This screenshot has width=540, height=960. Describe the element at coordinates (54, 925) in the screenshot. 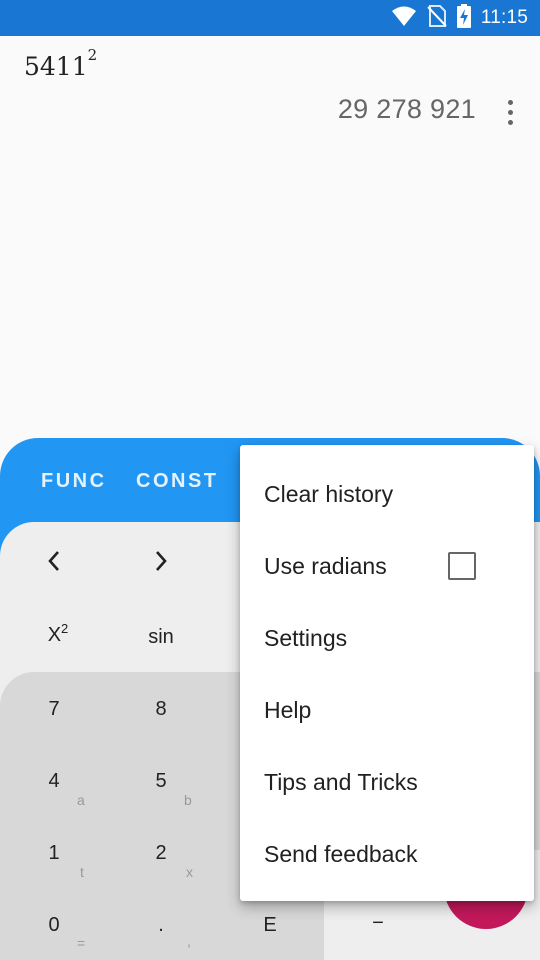

I see `digit-0-button: 0` at that location.